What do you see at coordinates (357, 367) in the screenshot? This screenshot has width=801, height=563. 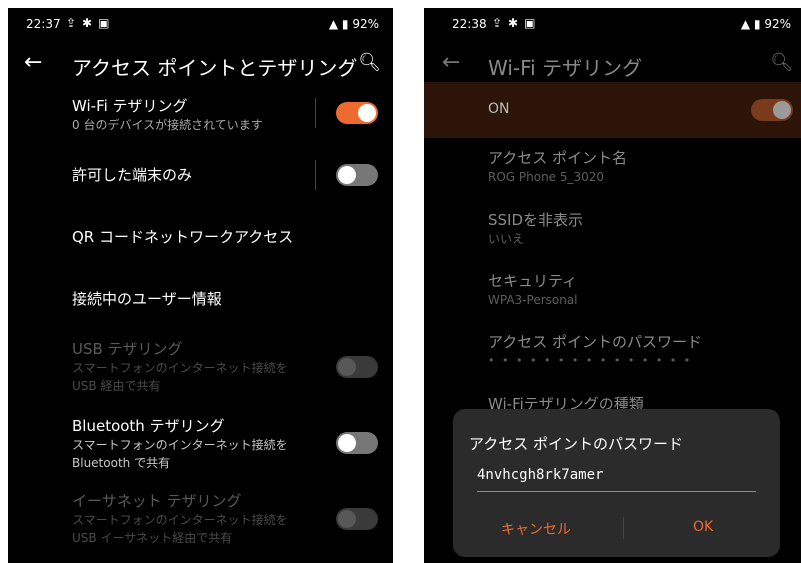 I see `usb-tethering-toggle` at bounding box center [357, 367].